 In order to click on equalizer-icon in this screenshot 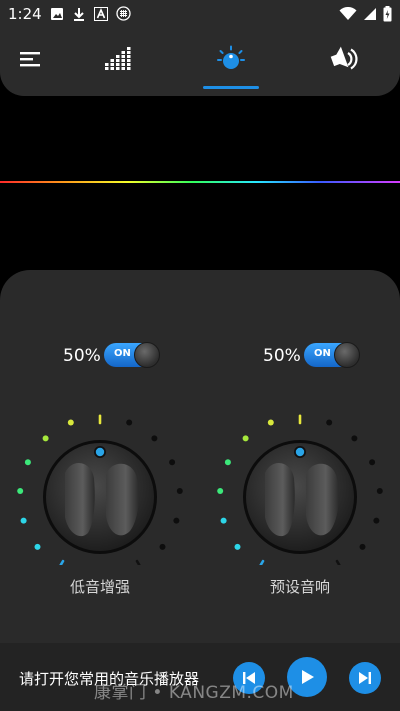, I will do `click(118, 58)`.